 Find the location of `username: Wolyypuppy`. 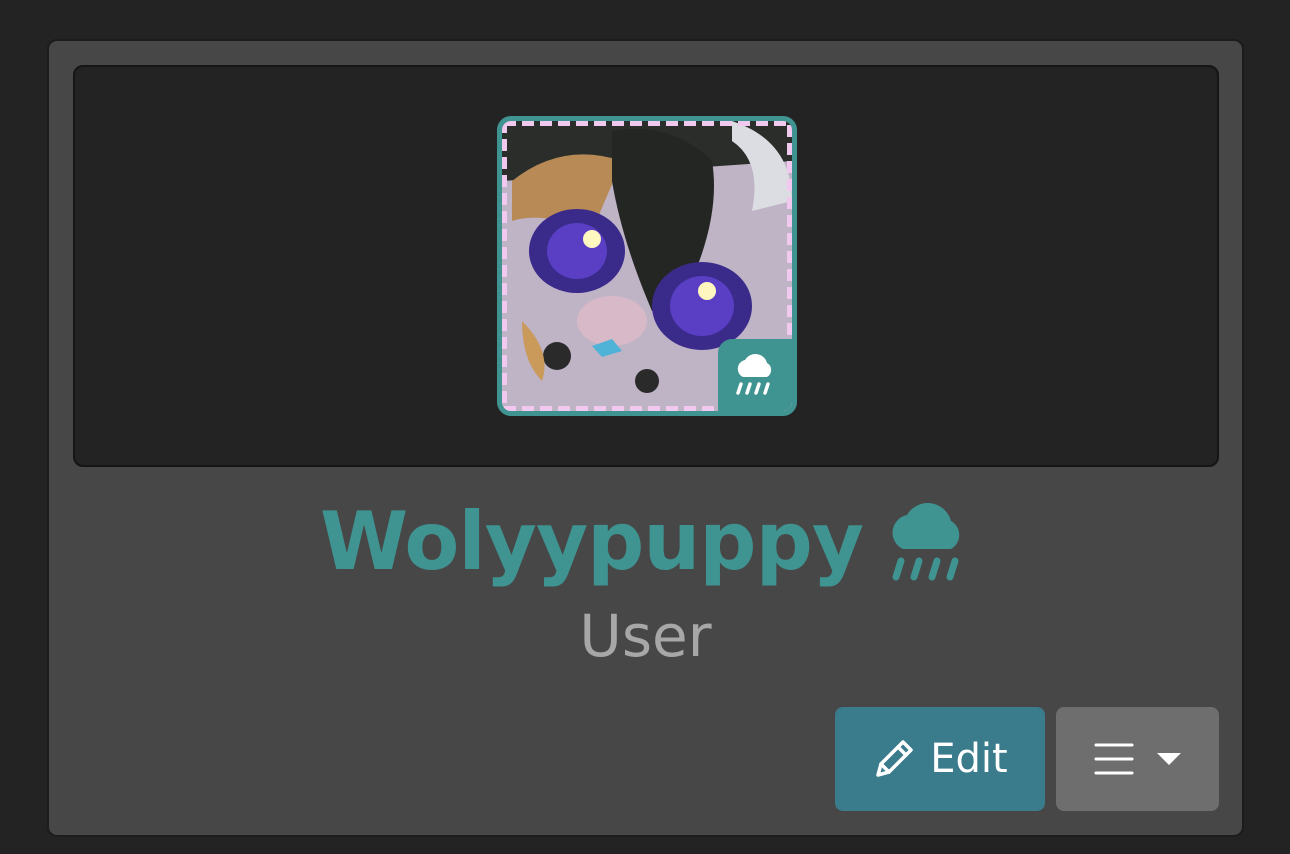

username: Wolyypuppy is located at coordinates (592, 542).